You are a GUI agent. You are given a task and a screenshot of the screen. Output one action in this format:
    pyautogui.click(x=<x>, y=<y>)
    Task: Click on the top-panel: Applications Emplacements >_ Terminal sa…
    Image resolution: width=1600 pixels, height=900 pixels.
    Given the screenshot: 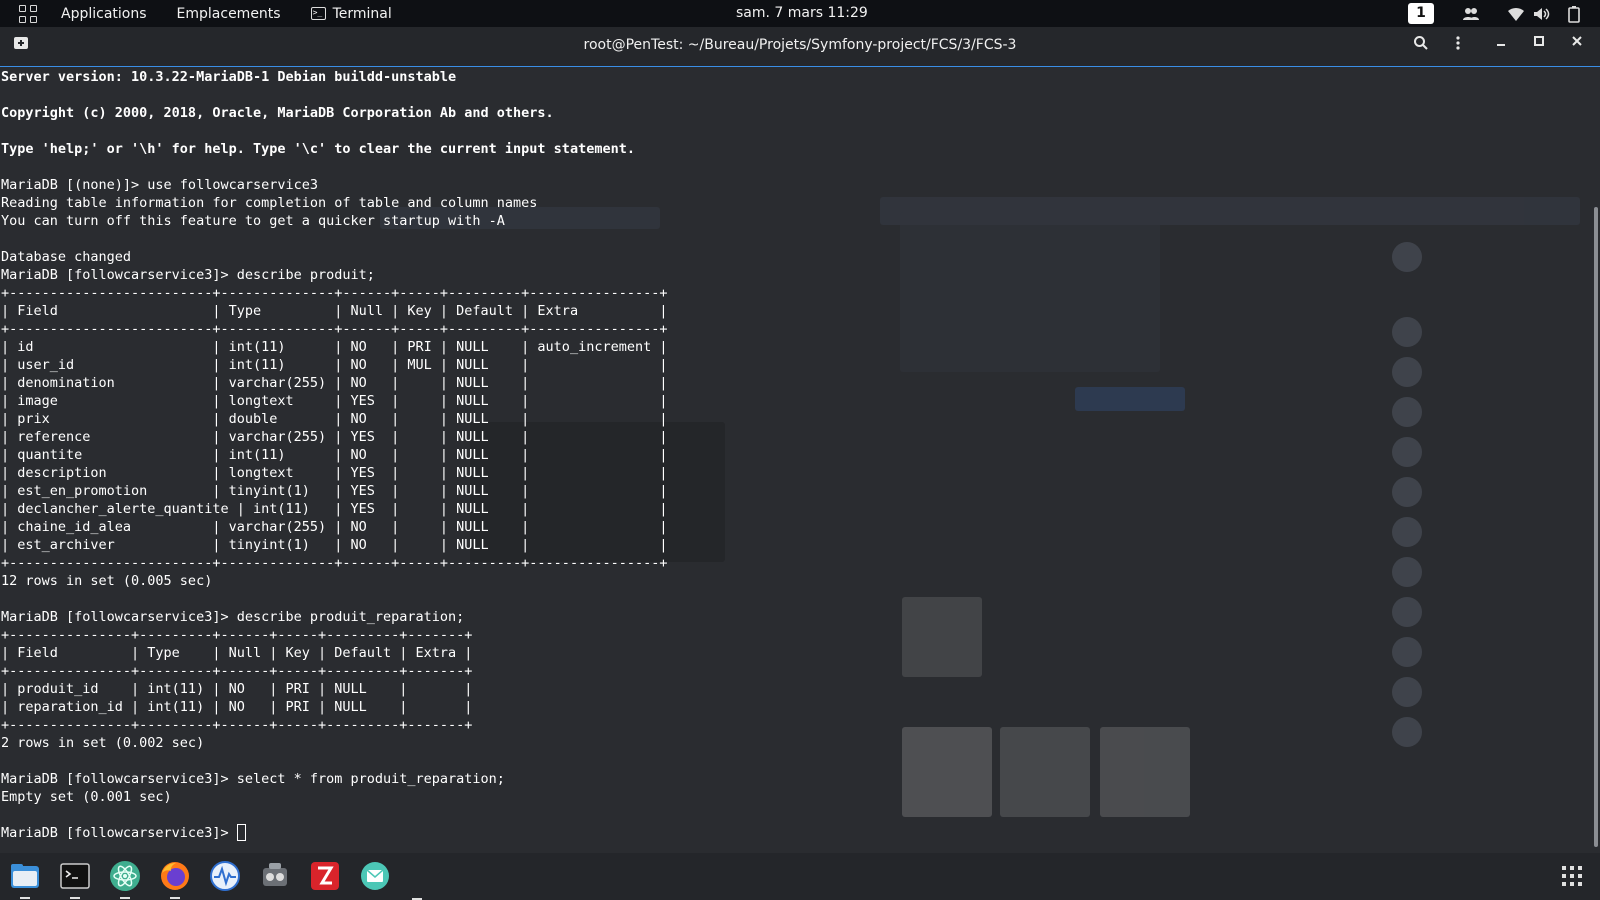 What is the action you would take?
    pyautogui.click(x=800, y=13)
    